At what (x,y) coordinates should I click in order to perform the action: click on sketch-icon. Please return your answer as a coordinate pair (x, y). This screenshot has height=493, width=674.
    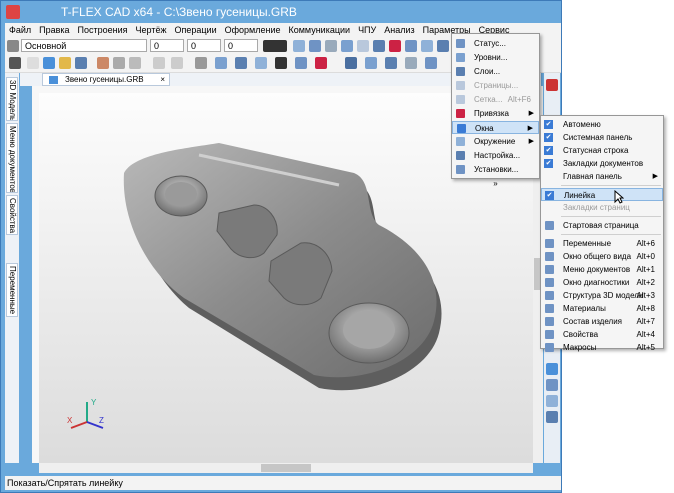
    Looking at the image, I should click on (241, 63).